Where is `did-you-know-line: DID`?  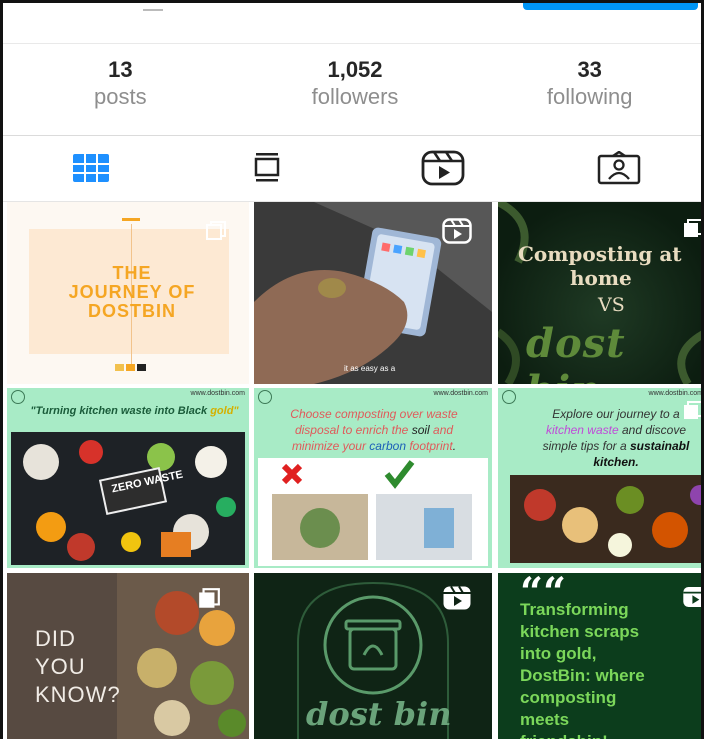
did-you-know-line: DID is located at coordinates (55, 638).